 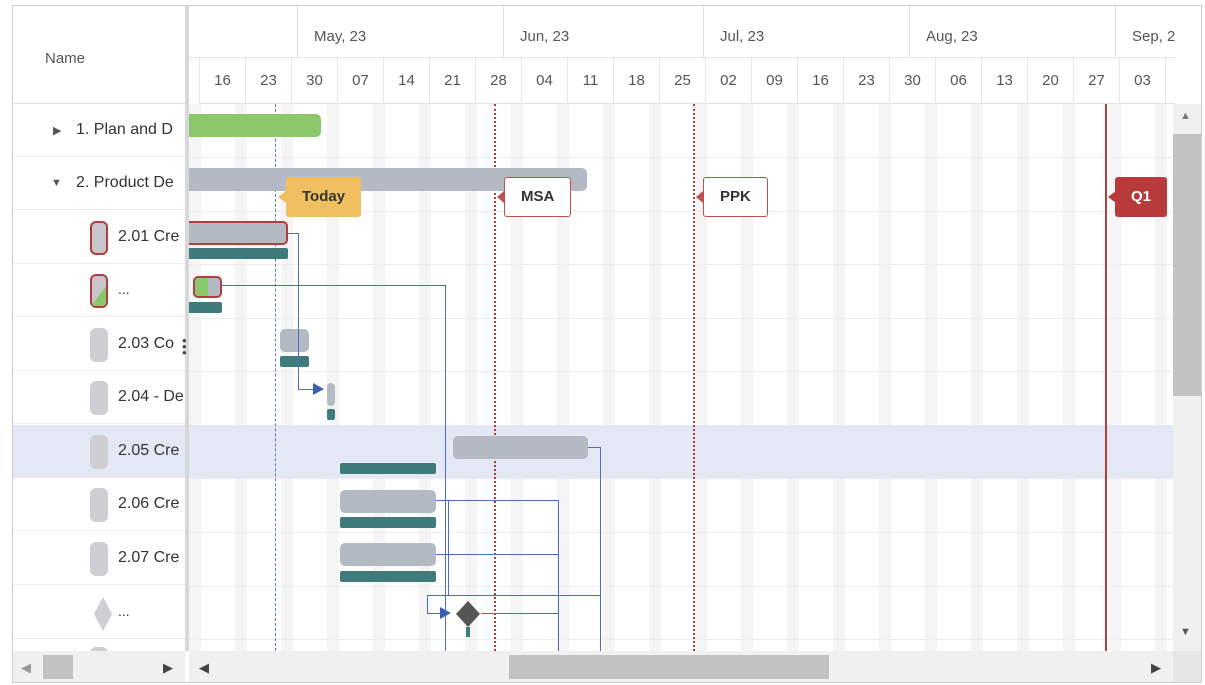 I want to click on today-pointer-icon, so click(x=282, y=197).